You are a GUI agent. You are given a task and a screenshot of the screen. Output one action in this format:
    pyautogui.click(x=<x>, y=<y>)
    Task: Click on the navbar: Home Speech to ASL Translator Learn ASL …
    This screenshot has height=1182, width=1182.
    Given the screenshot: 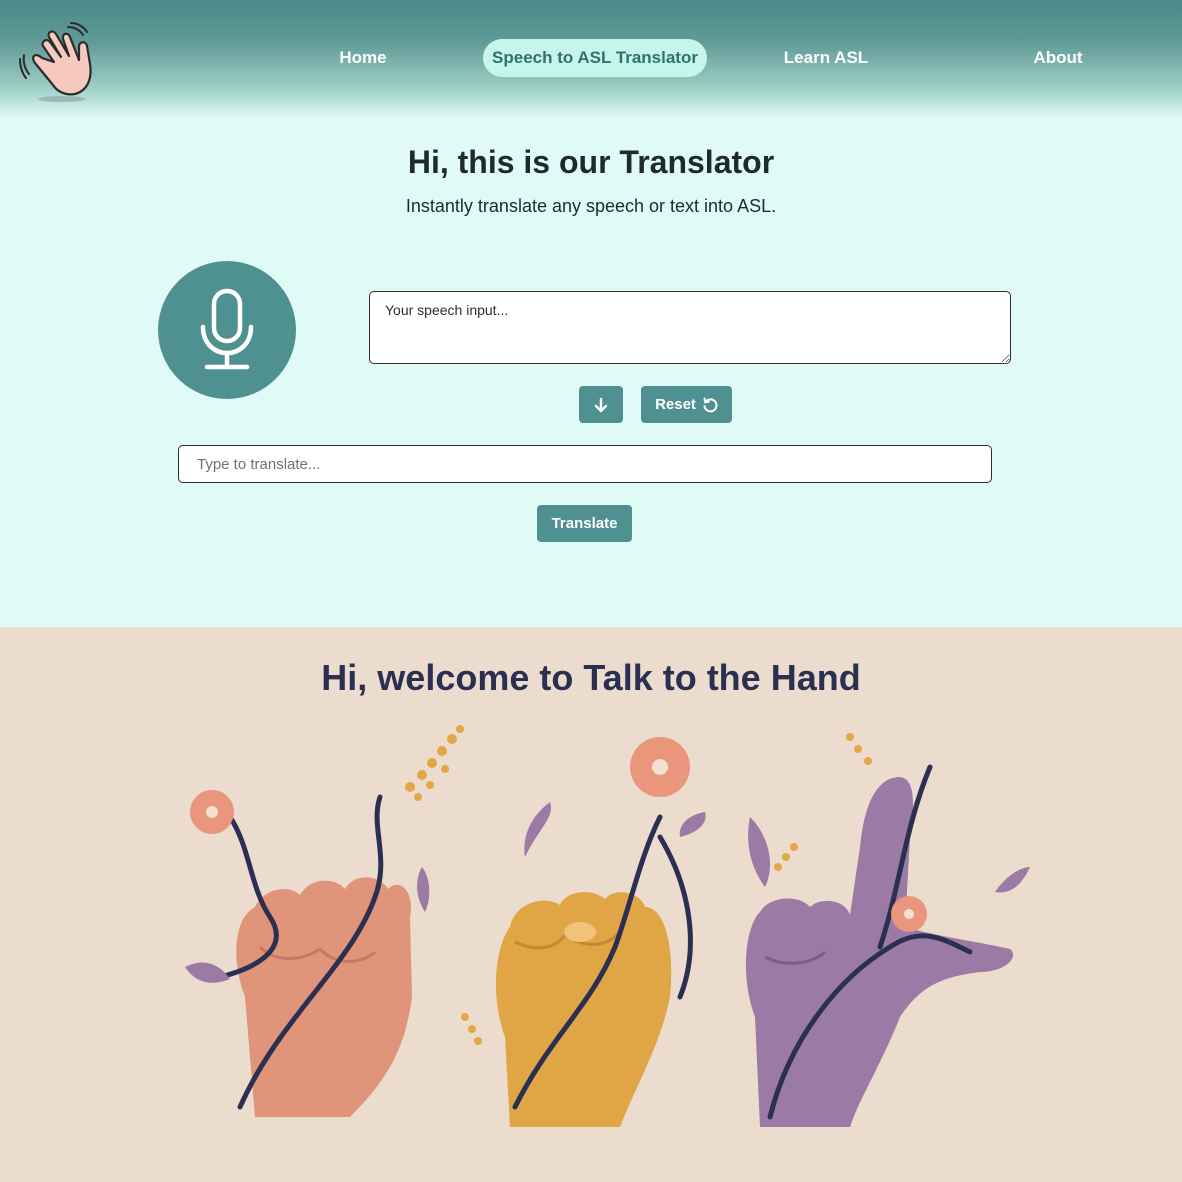 What is the action you would take?
    pyautogui.click(x=591, y=59)
    